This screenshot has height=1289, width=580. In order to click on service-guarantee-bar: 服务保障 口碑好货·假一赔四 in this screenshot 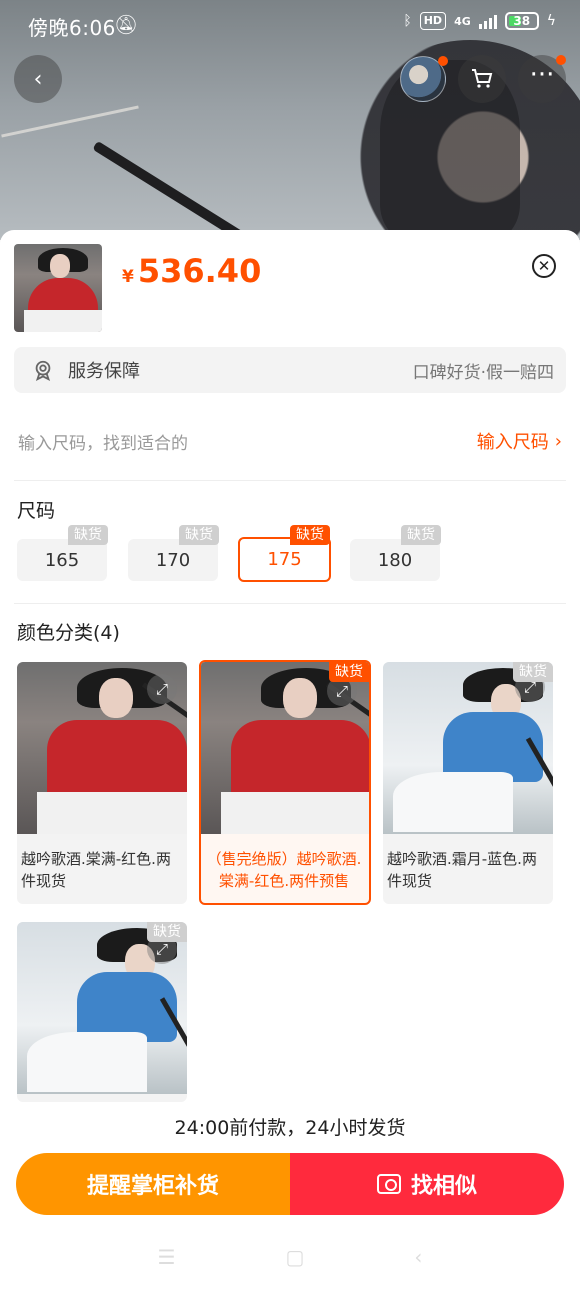, I will do `click(290, 370)`.